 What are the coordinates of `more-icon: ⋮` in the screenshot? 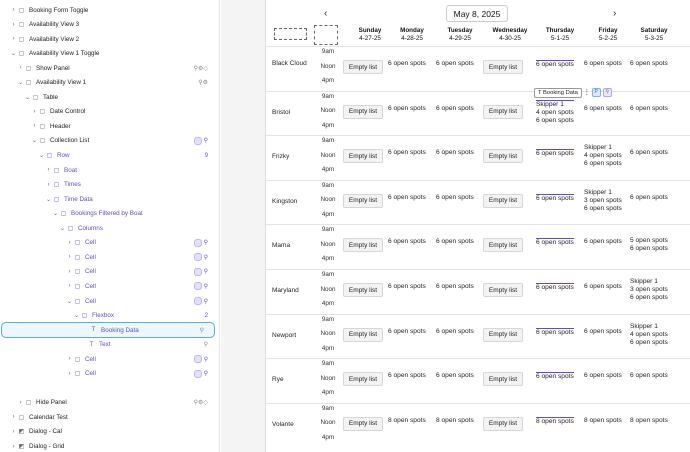 It's located at (587, 93).